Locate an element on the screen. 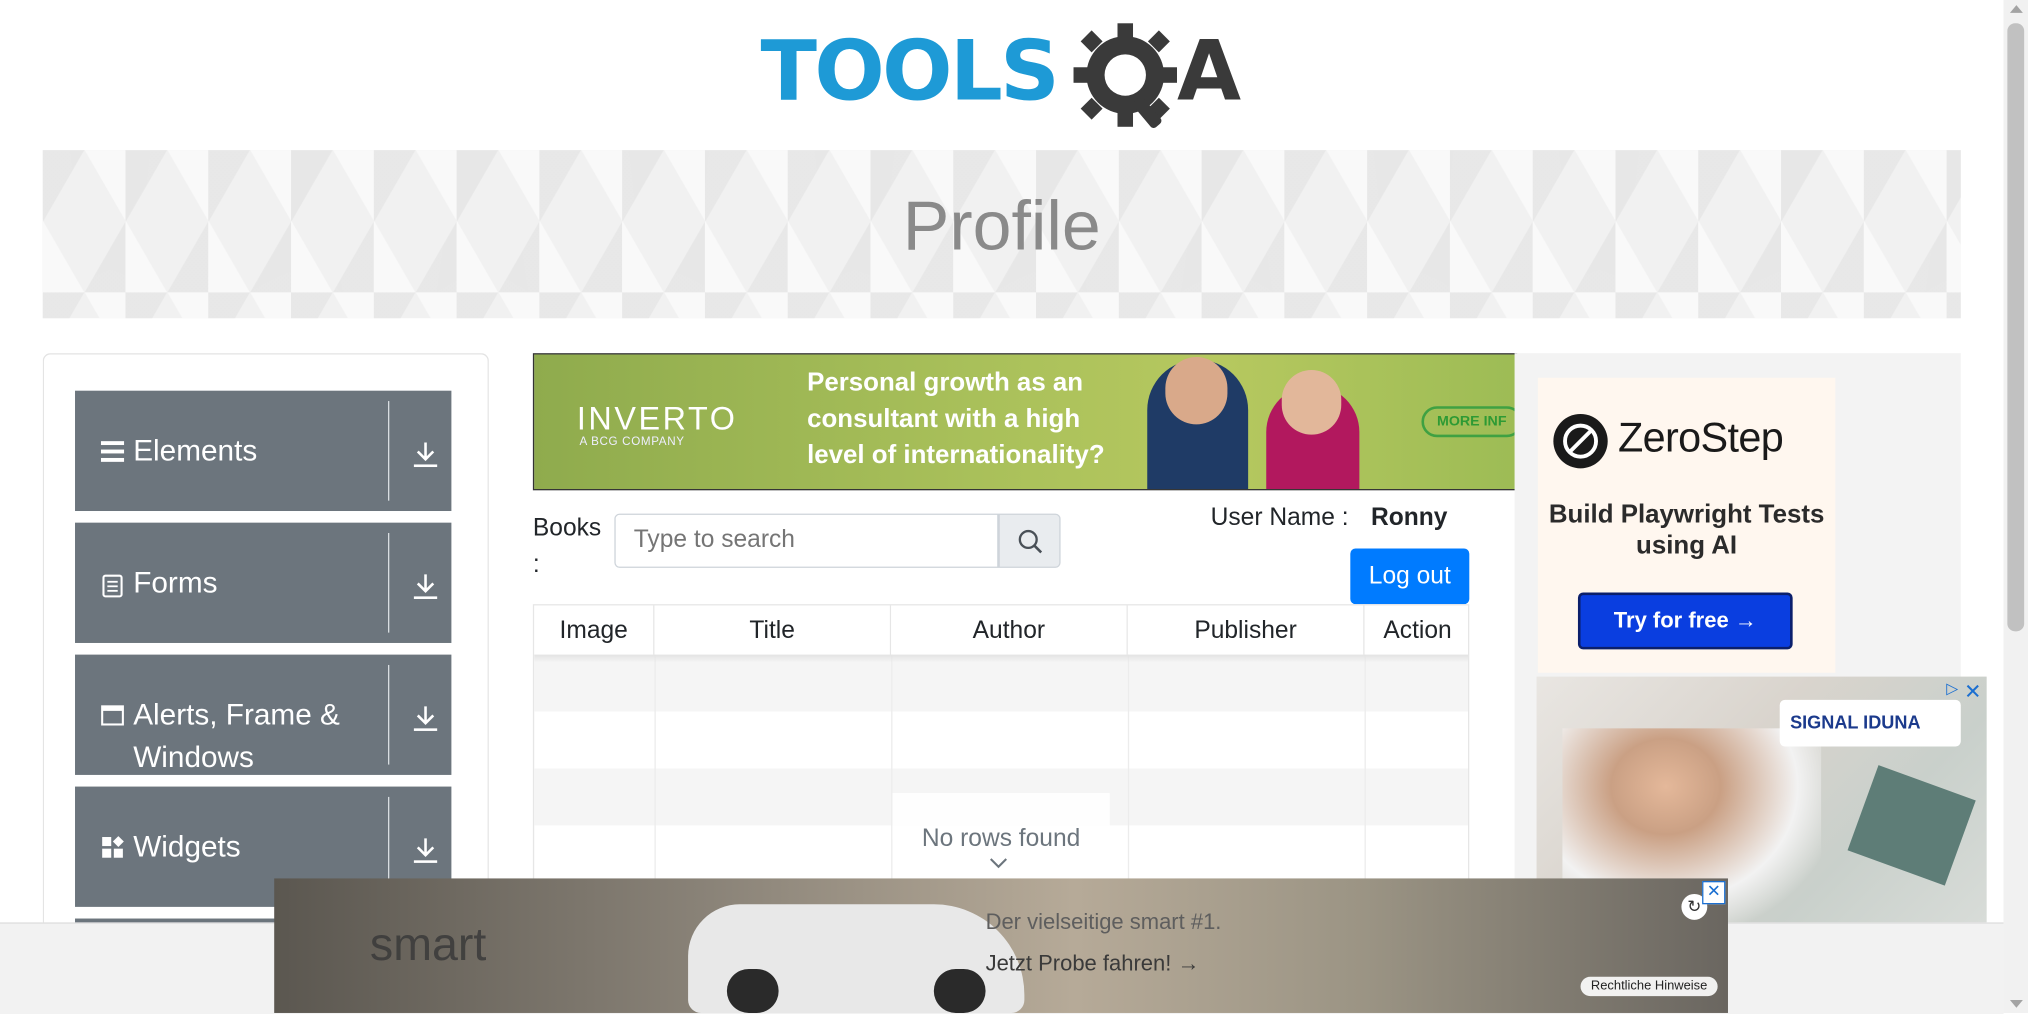 This screenshot has width=2028, height=1014. scroll-down-arrow-icon is located at coordinates (2016, 1004).